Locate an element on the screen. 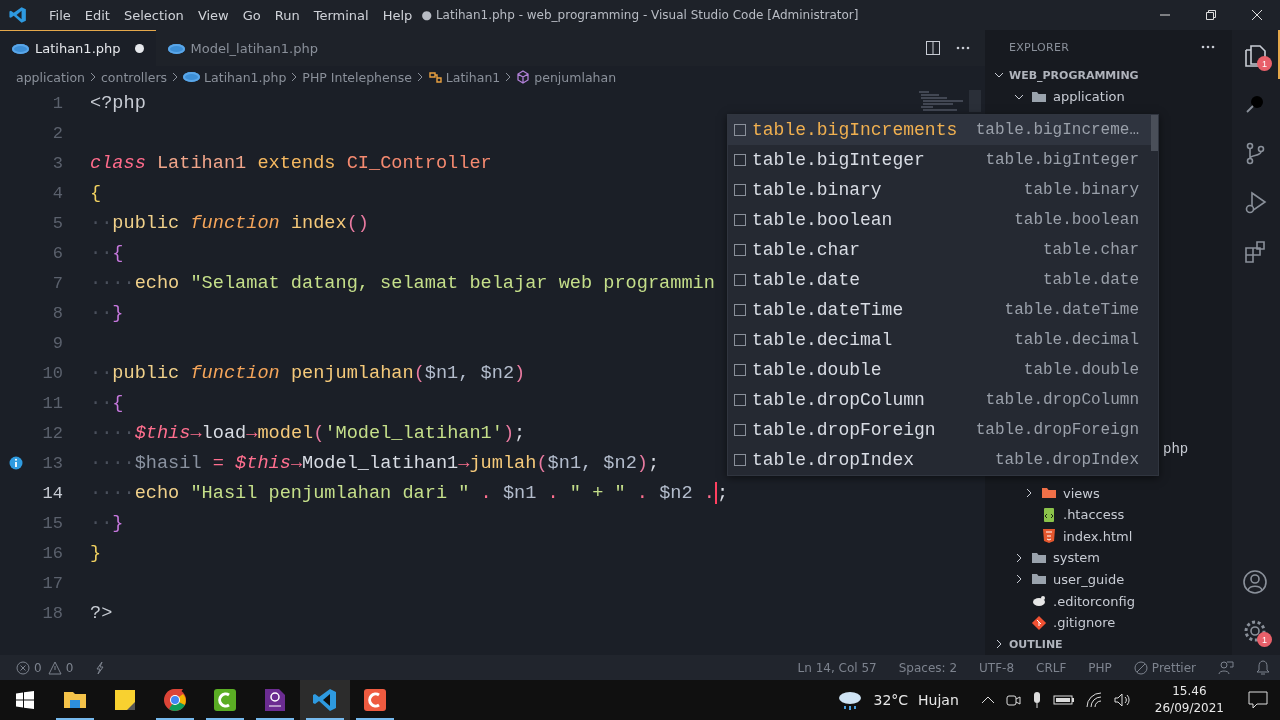  breadcrumb-item: PHP Intelephense is located at coordinates (357, 77).